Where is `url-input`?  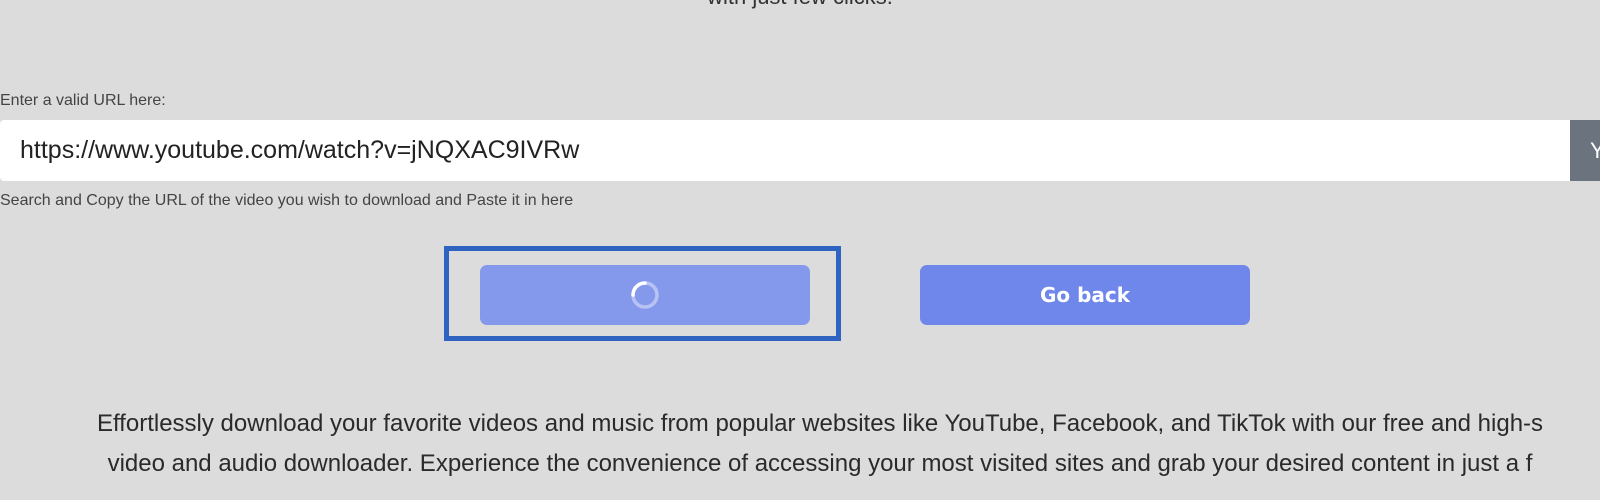 url-input is located at coordinates (785, 150).